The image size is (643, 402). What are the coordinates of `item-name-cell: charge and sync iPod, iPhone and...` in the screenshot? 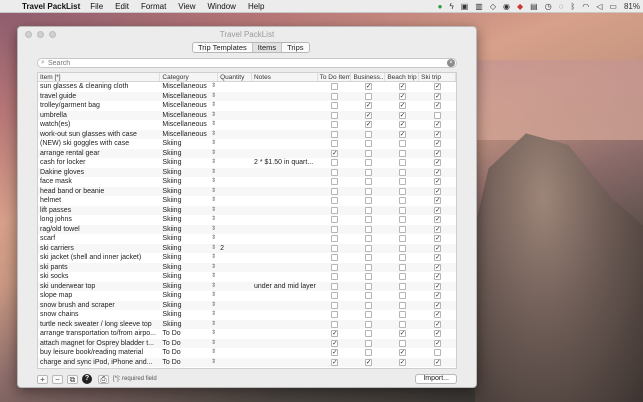 It's located at (99, 363).